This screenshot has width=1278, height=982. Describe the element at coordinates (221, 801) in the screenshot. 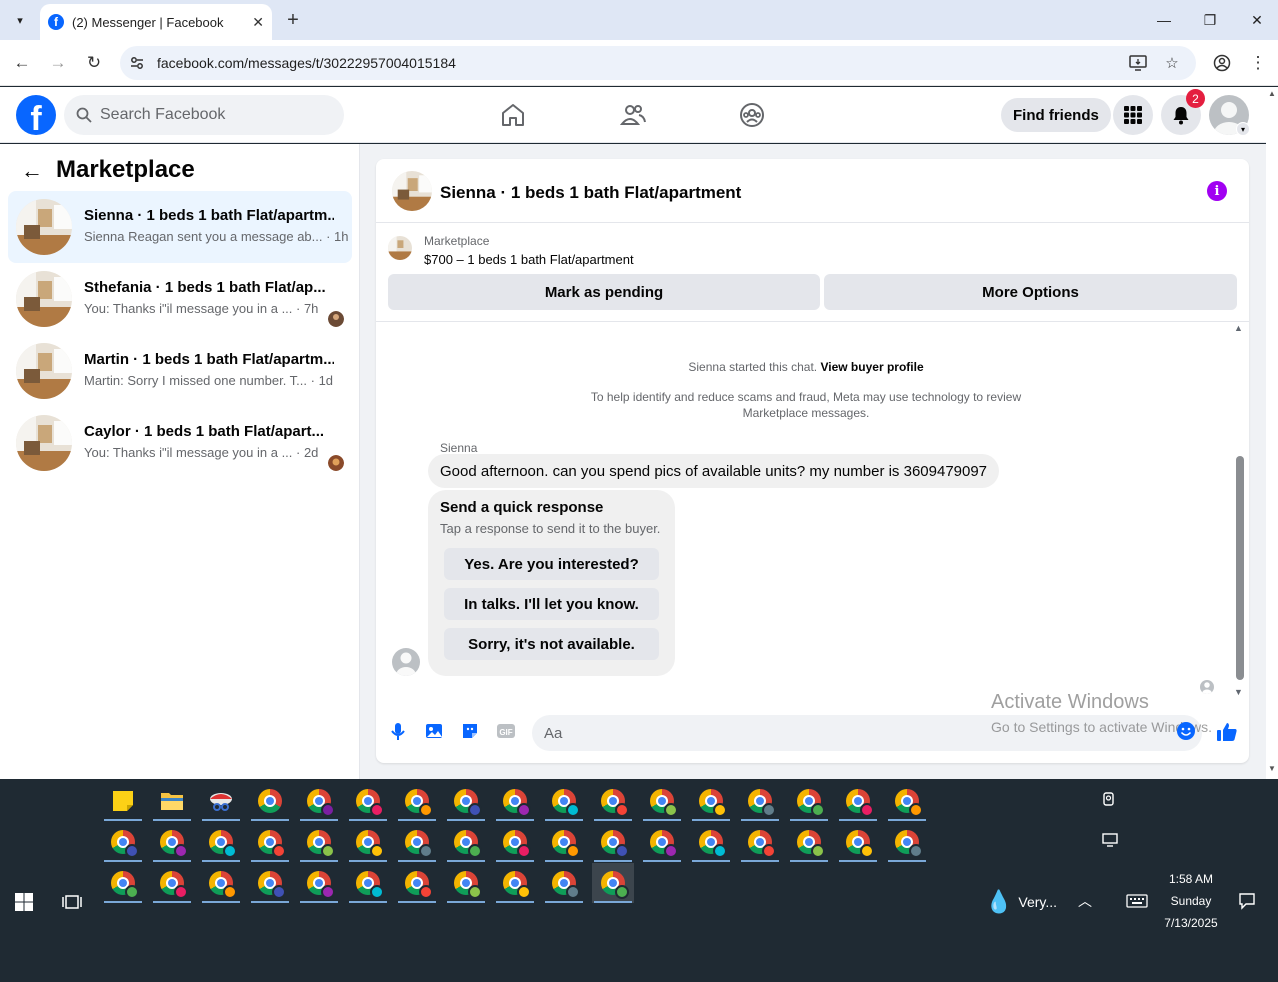

I see `snipping-tool-icon` at that location.